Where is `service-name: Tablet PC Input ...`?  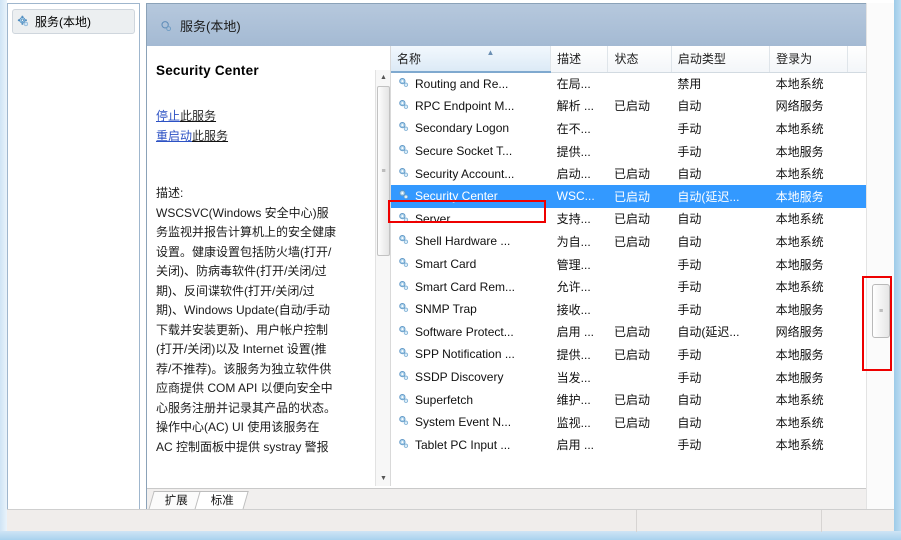
service-name: Tablet PC Input ... is located at coordinates (463, 444).